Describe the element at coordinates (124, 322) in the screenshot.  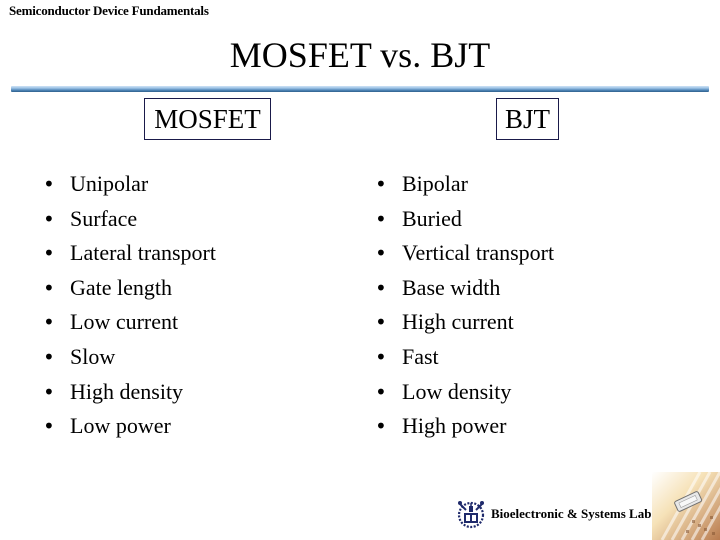
I see `list-item-text: Low current` at that location.